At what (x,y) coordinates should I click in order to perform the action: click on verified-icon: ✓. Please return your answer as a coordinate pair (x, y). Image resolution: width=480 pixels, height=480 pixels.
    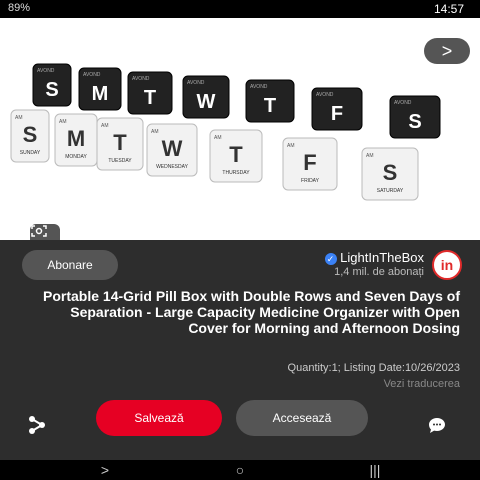
    Looking at the image, I should click on (330, 258).